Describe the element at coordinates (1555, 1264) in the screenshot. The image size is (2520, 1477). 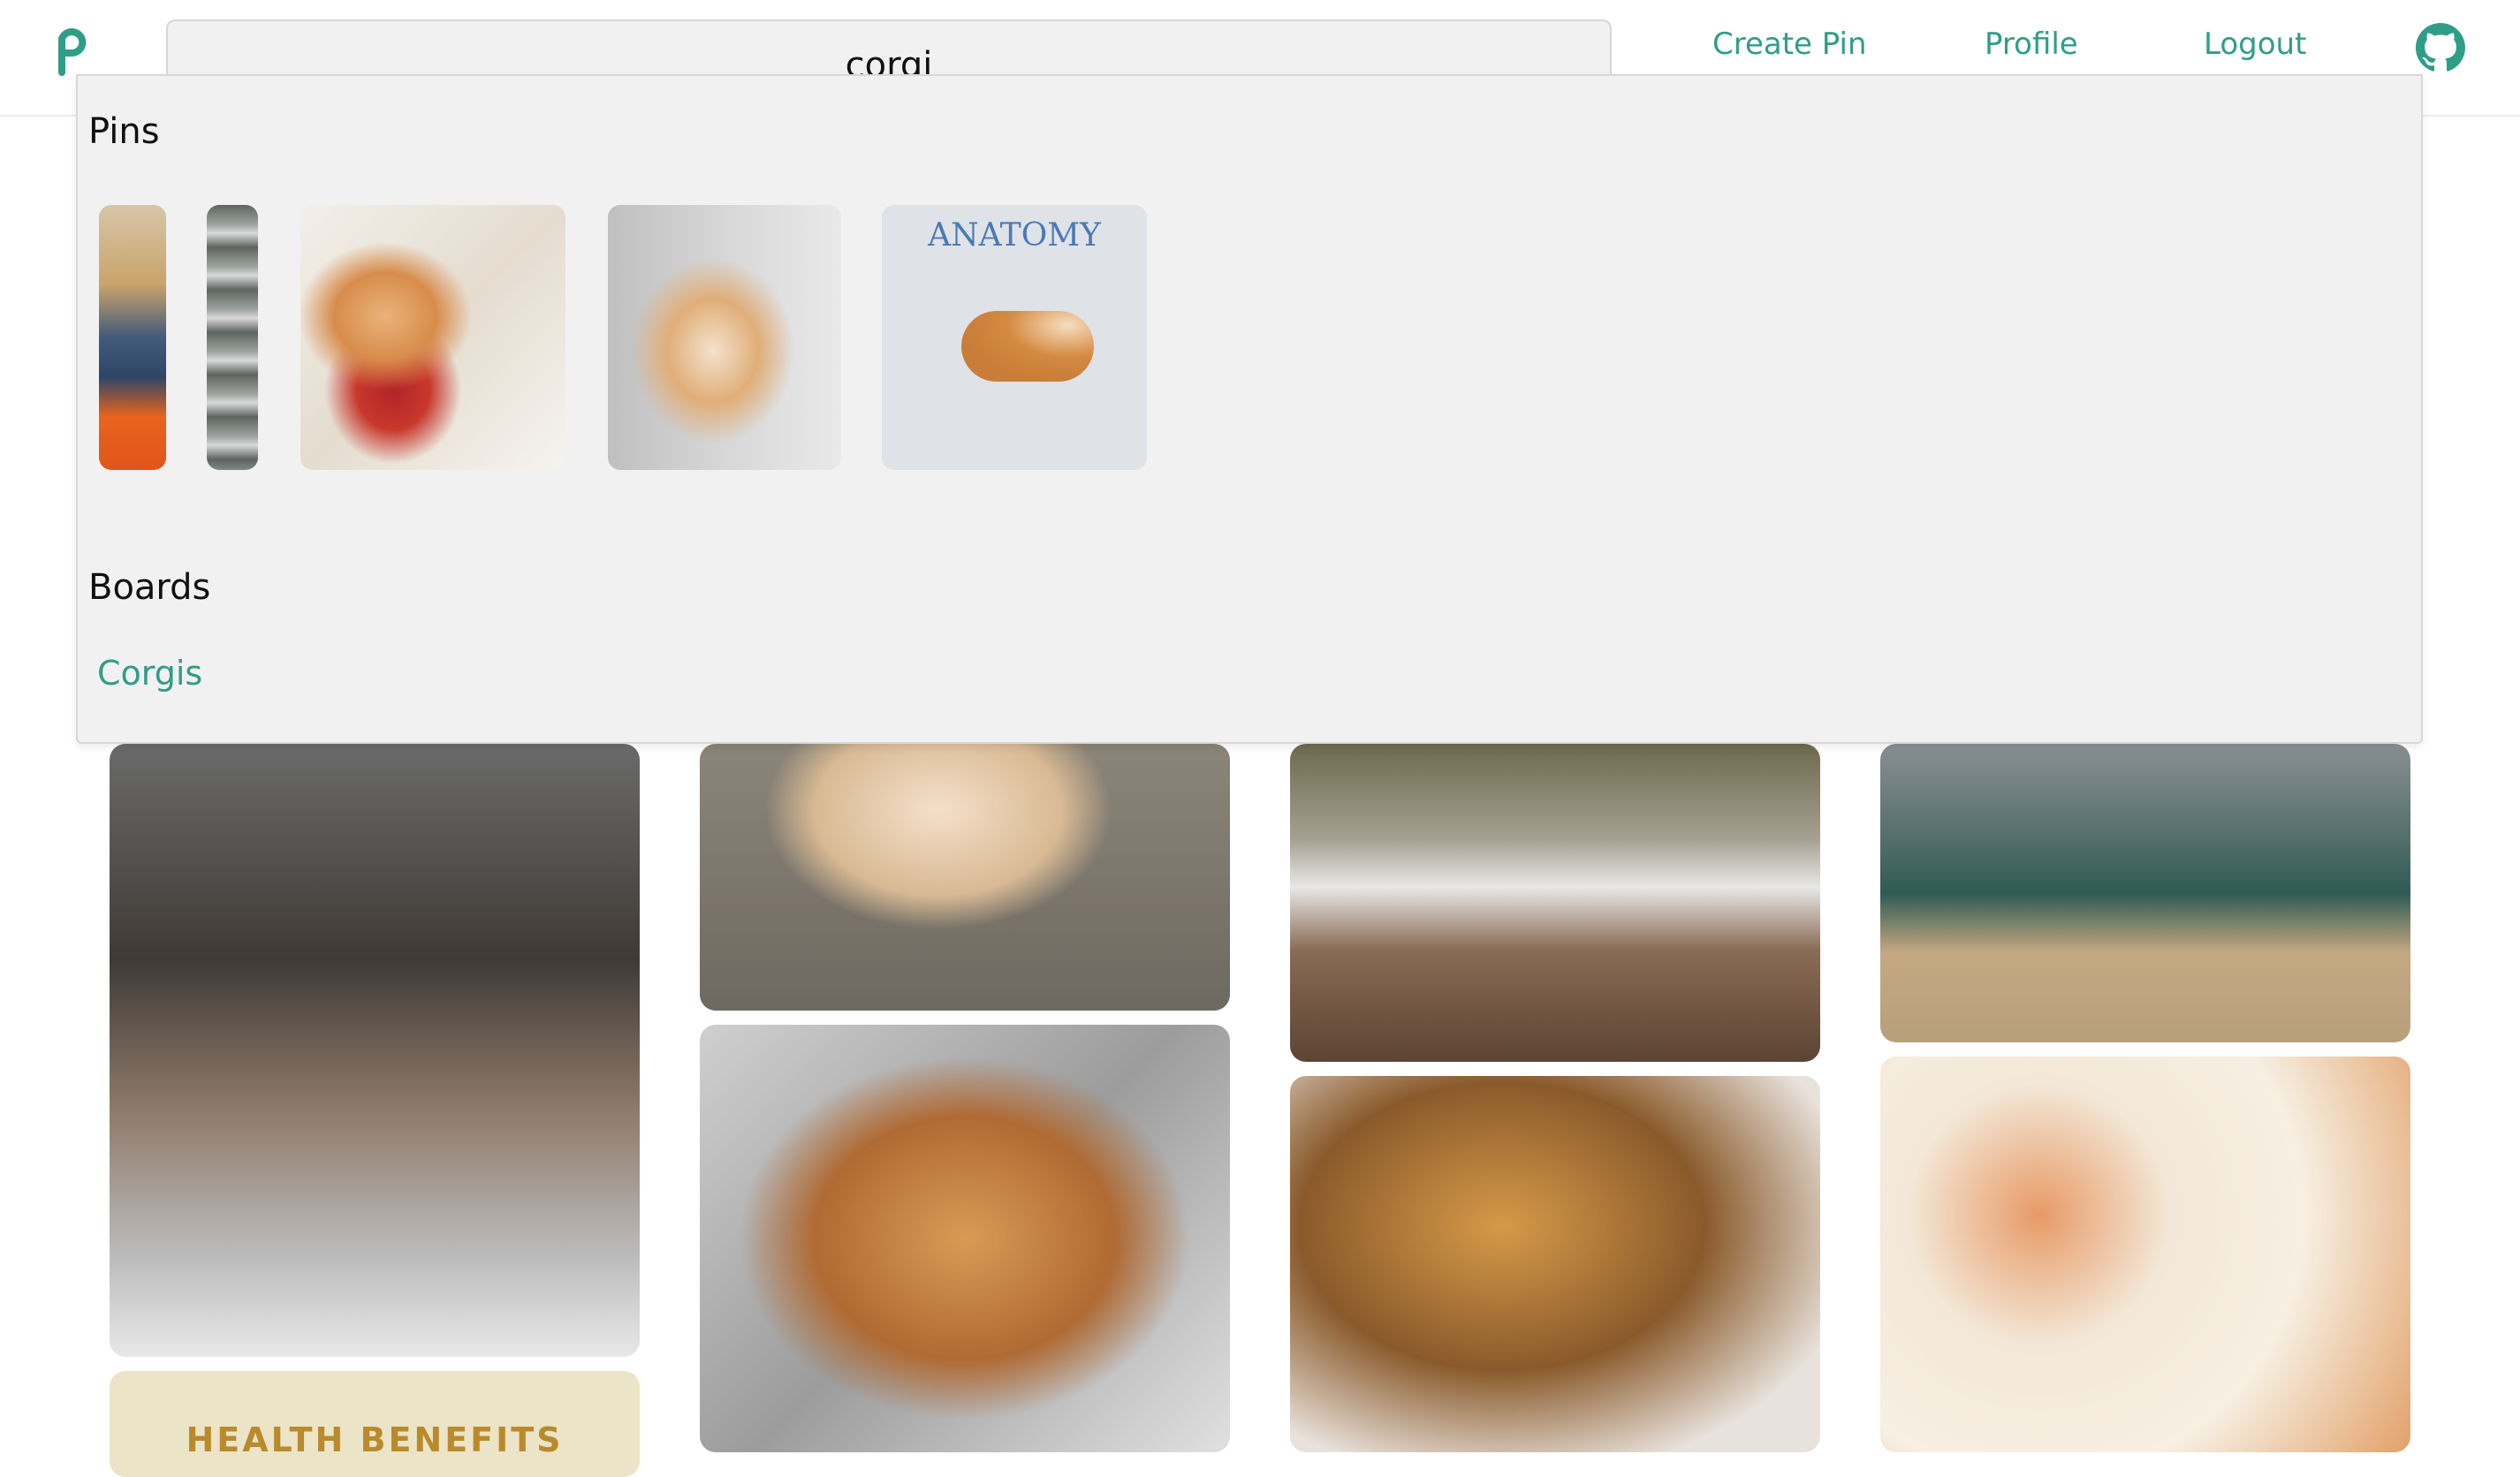
I see `feed-pin-rolls` at that location.